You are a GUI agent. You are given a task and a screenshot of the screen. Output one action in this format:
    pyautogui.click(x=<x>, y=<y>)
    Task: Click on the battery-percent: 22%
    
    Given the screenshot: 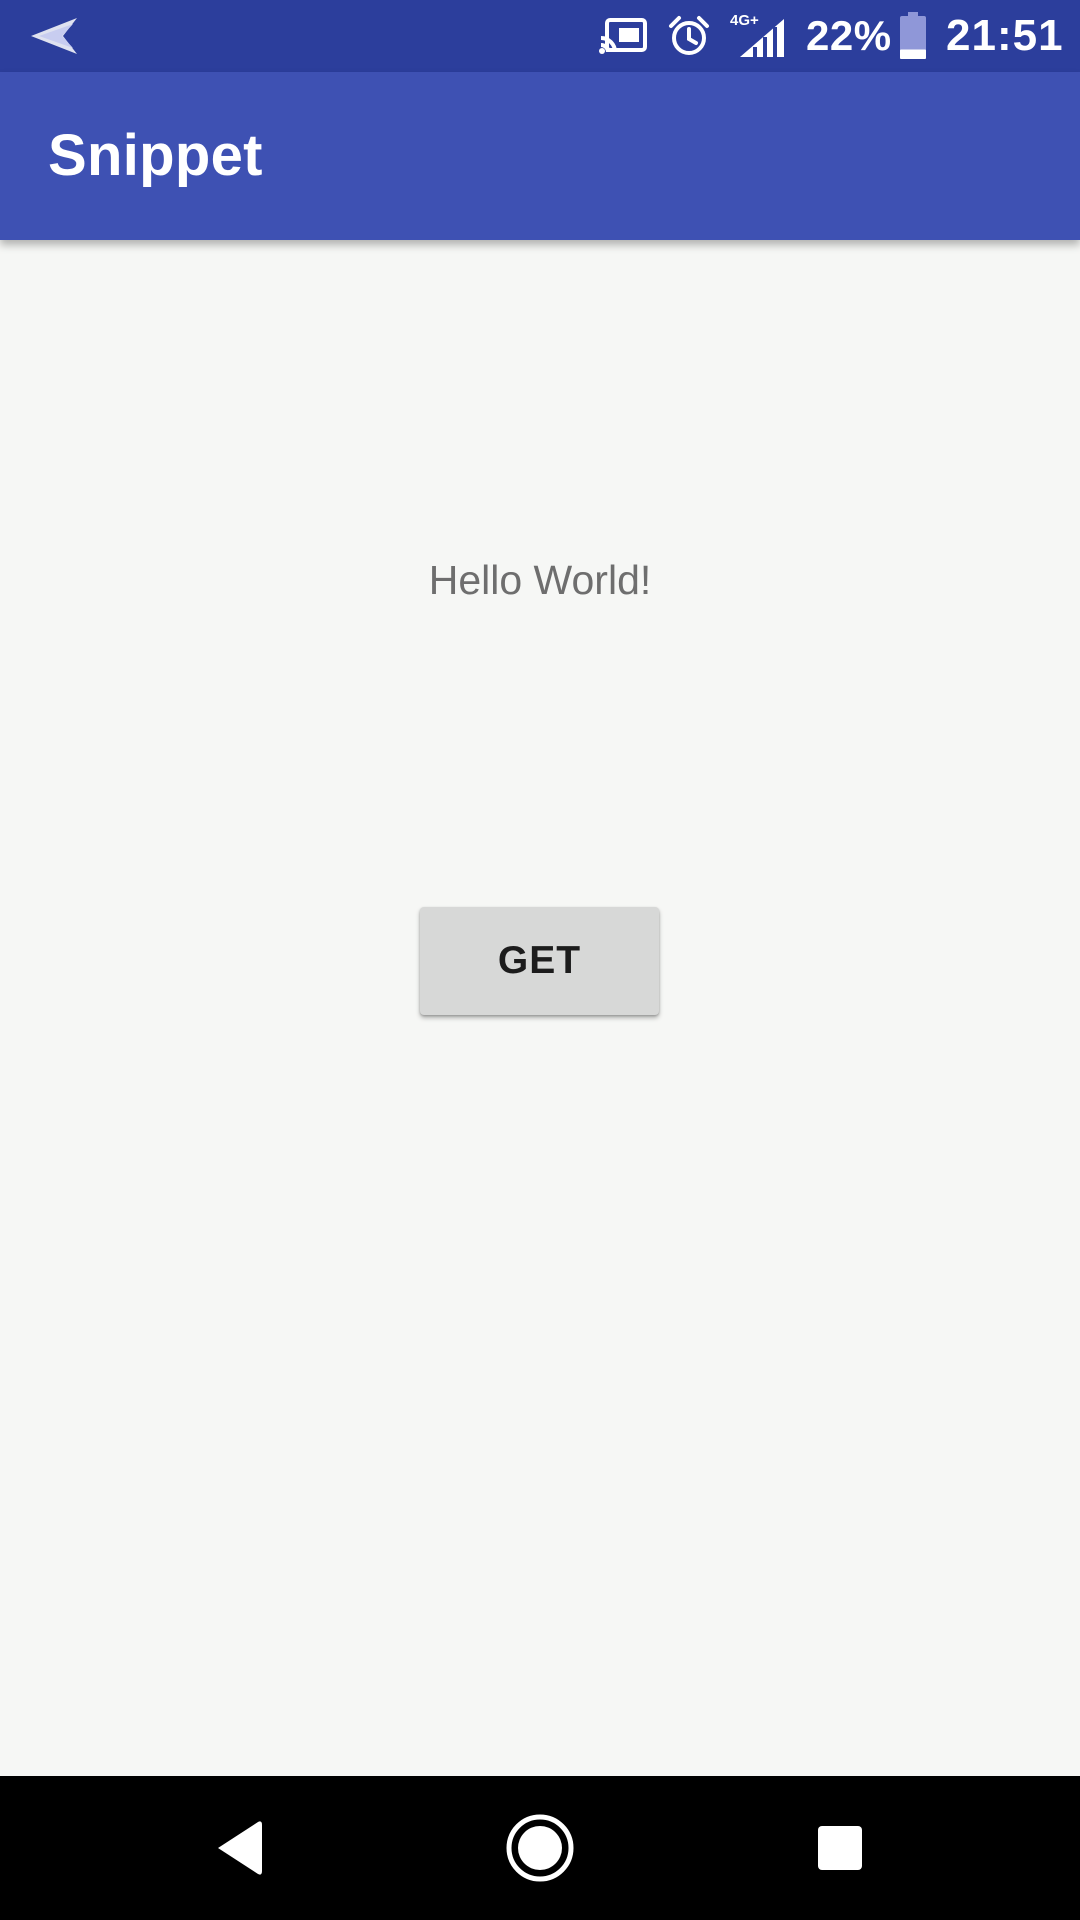 What is the action you would take?
    pyautogui.click(x=849, y=35)
    